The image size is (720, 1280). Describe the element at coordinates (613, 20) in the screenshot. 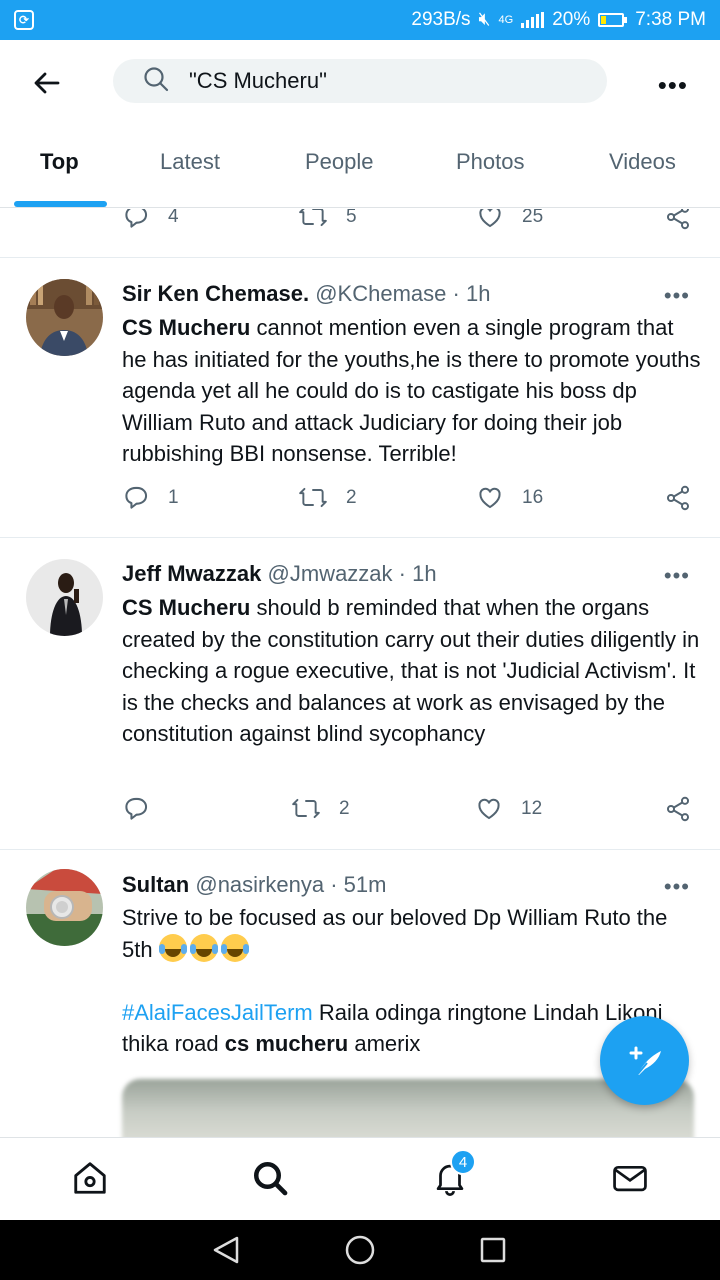

I see `battery-icon` at that location.